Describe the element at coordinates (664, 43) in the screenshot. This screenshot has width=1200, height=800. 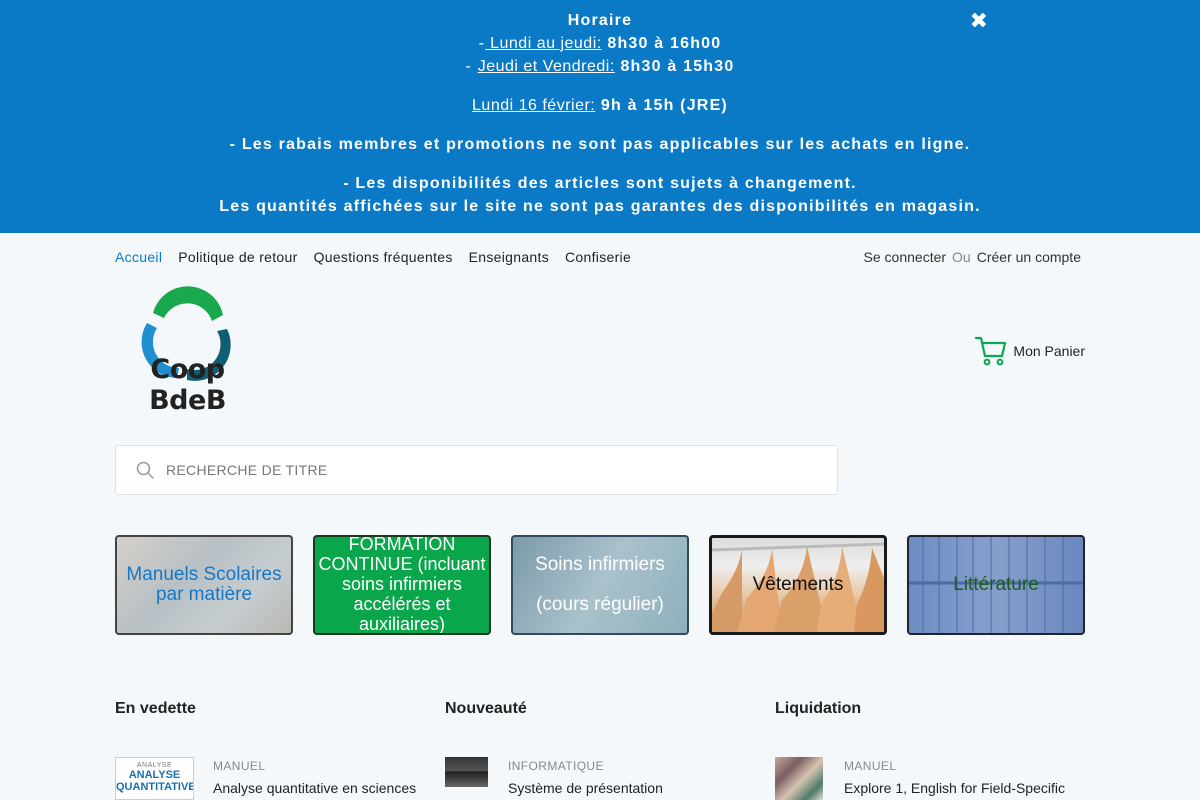
I see `banner-hours-1-value: 8h30 à 16h00` at that location.